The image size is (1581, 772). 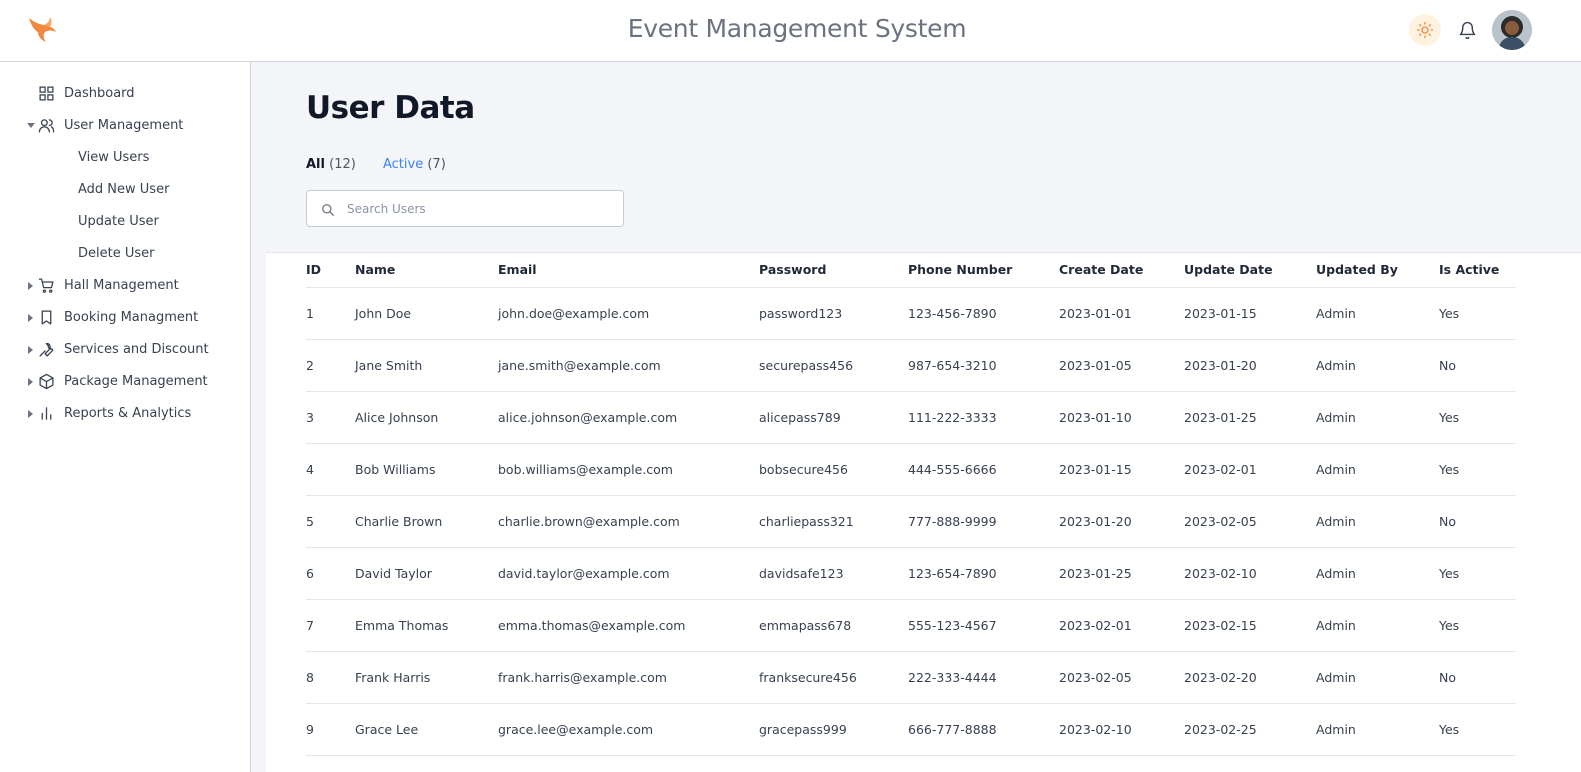 What do you see at coordinates (1250, 677) in the screenshot?
I see `col-update-date-cell: 2023-02-20` at bounding box center [1250, 677].